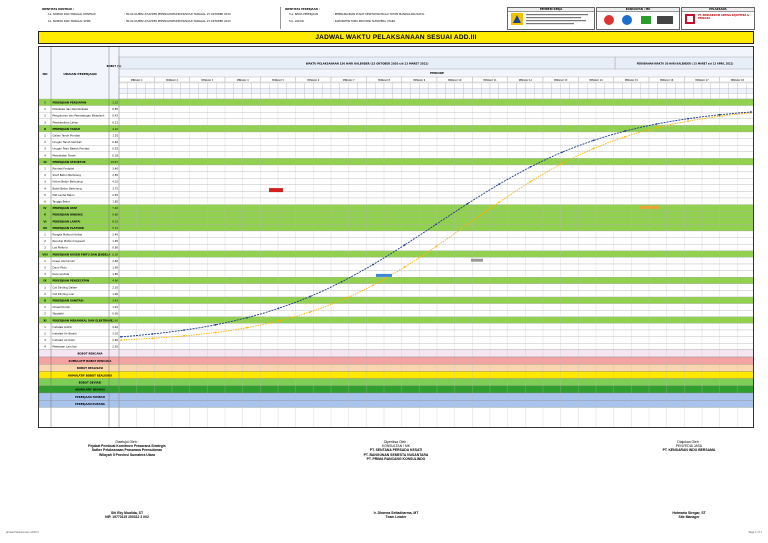  I want to click on footer-right: Page 1 of 1, so click(755, 532).